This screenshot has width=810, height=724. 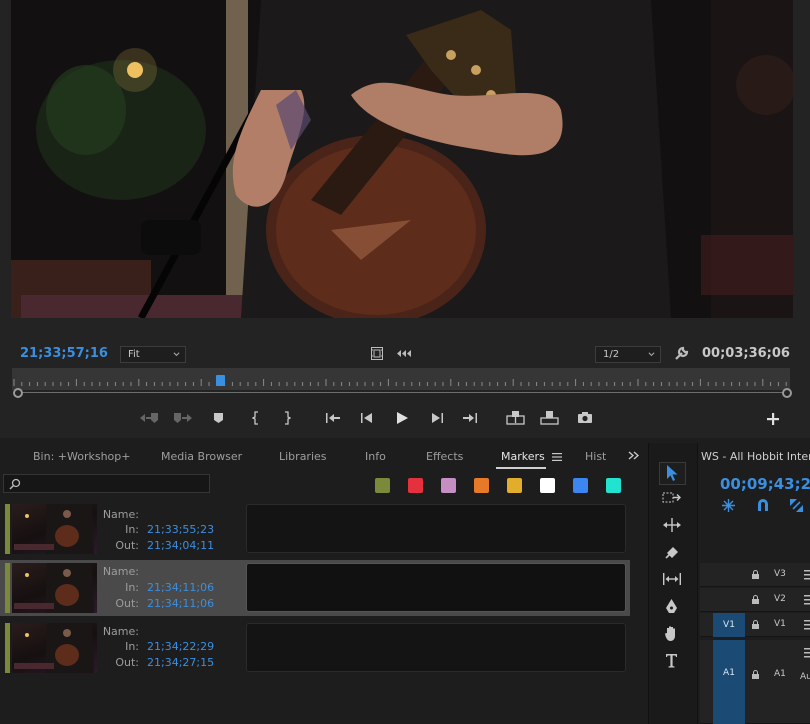 What do you see at coordinates (671, 606) in the screenshot?
I see `pen-tool-icon` at bounding box center [671, 606].